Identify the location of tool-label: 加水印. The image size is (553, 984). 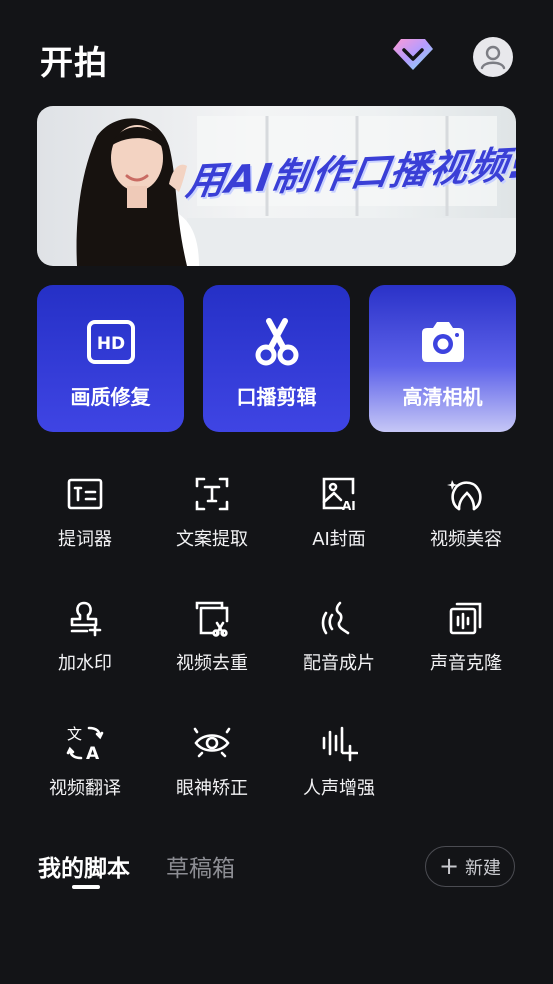
(85, 663).